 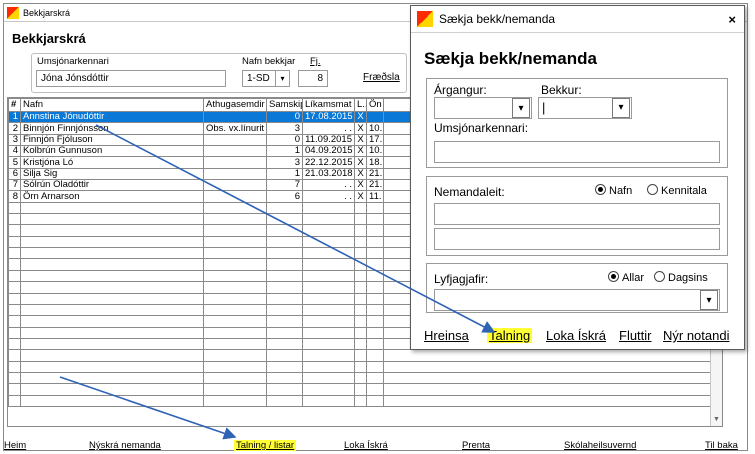 What do you see at coordinates (15, 445) in the screenshot?
I see `heim-link: Heim` at bounding box center [15, 445].